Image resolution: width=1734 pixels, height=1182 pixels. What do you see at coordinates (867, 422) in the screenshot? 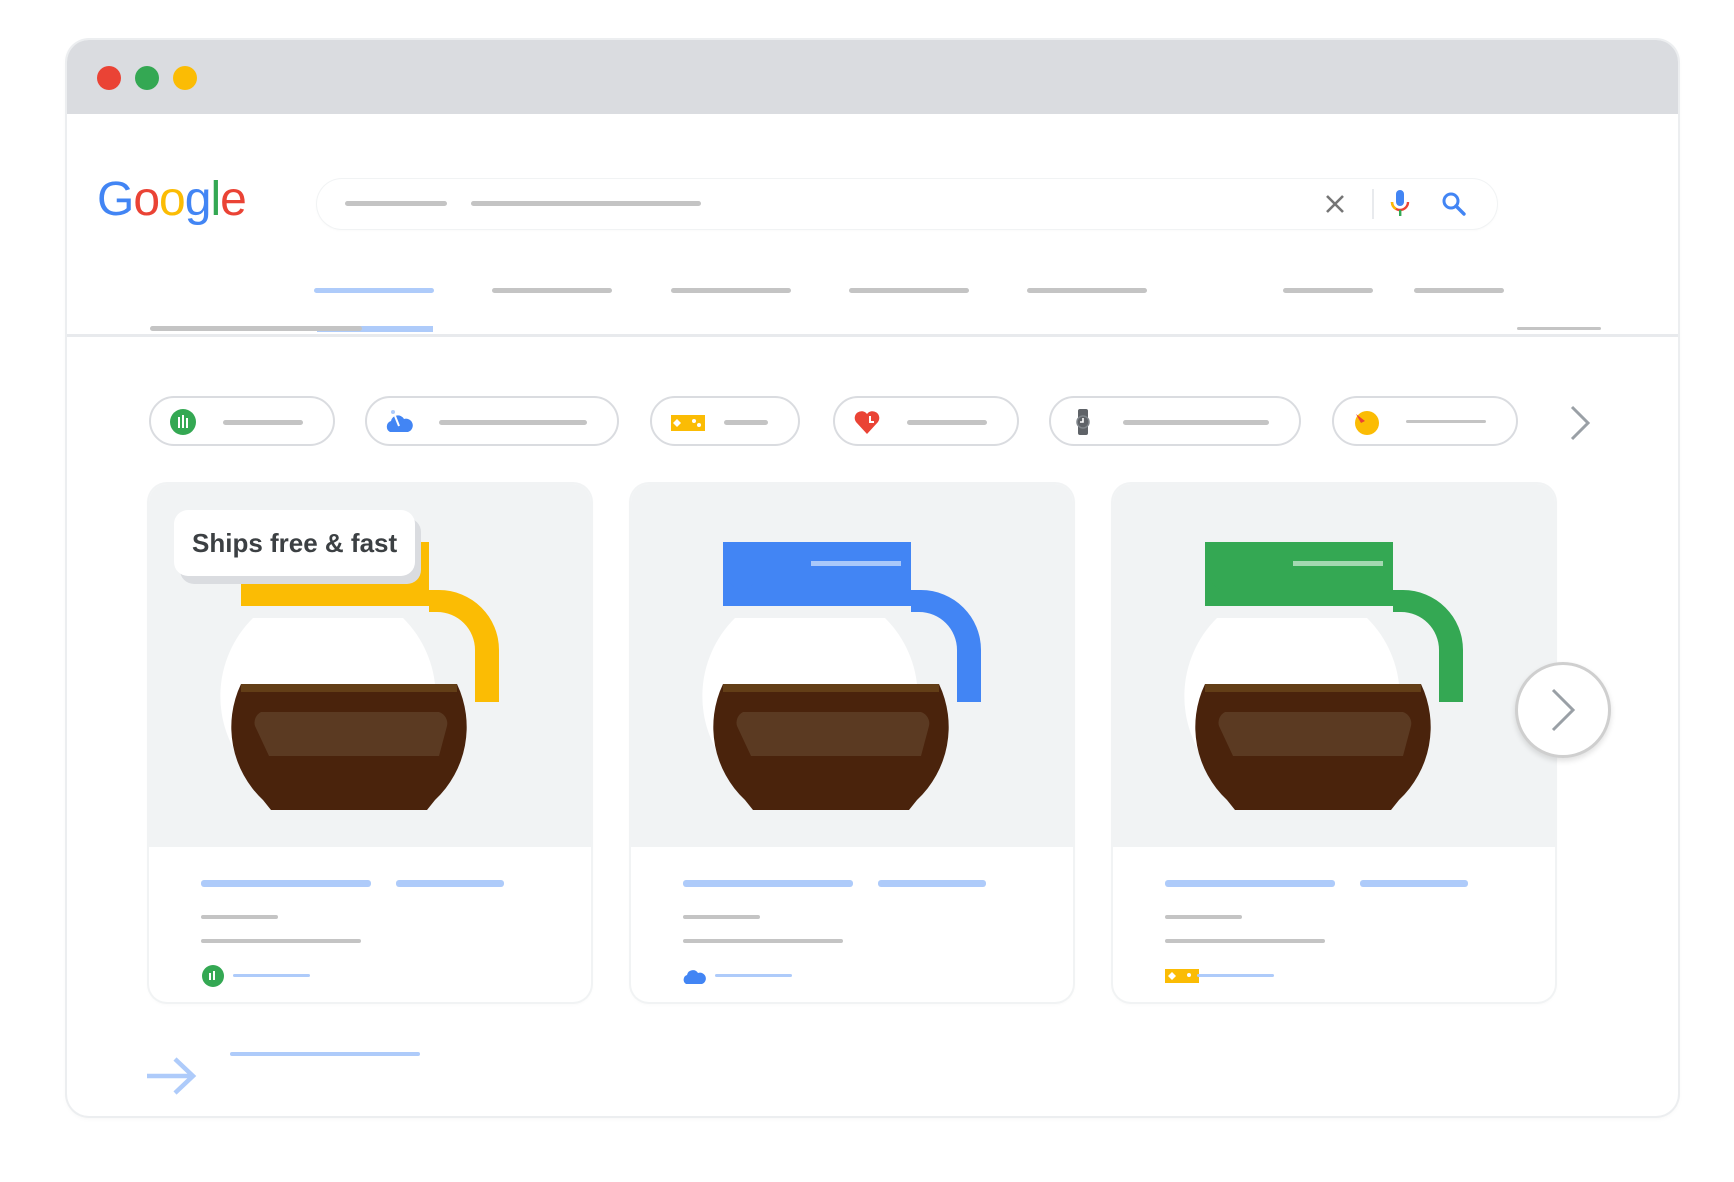
I see `heart-icon` at bounding box center [867, 422].